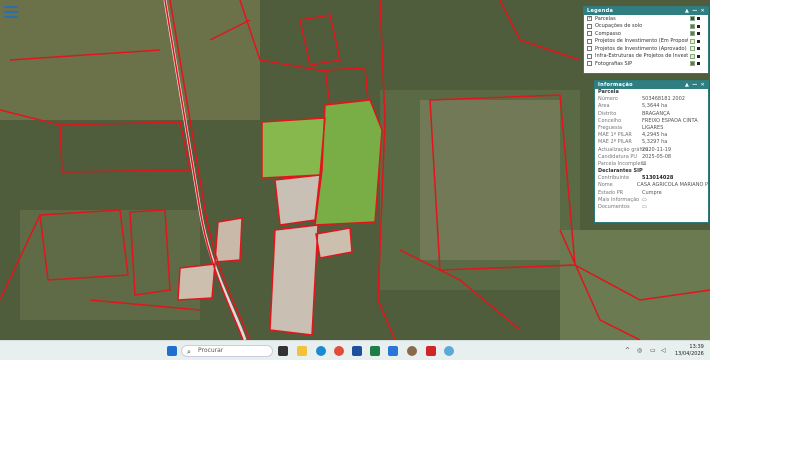 Image resolution: width=800 pixels, height=450 pixels. I want to click on clock: 13:39 13/04/2026, so click(689, 351).